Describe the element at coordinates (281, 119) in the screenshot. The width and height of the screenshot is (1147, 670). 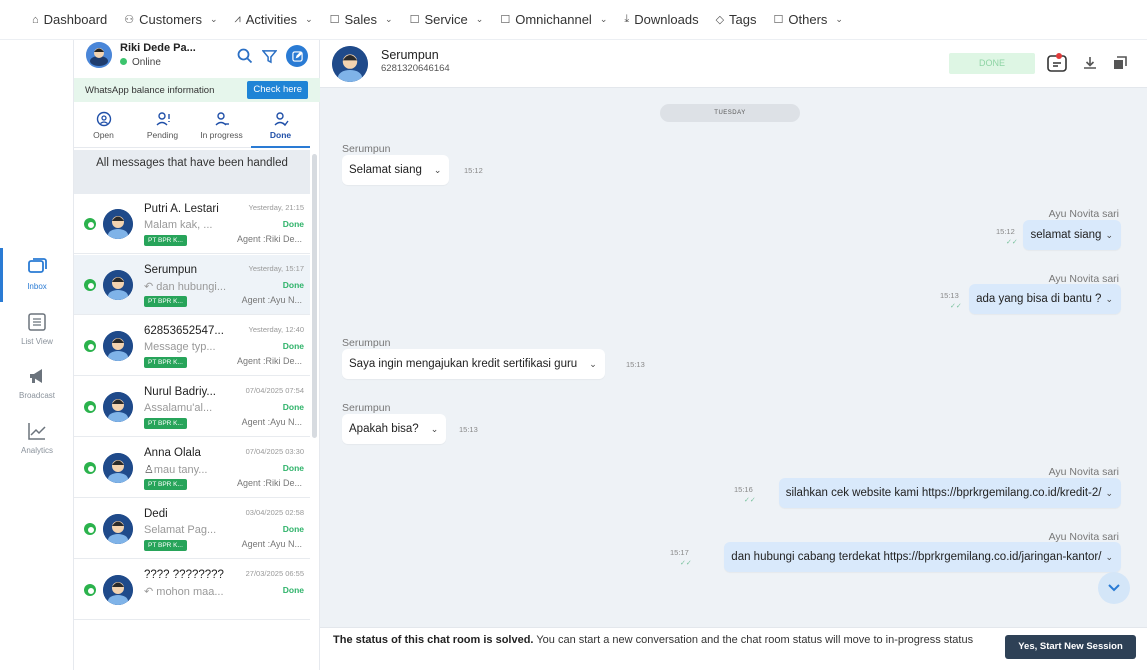
I see `done-icon` at that location.